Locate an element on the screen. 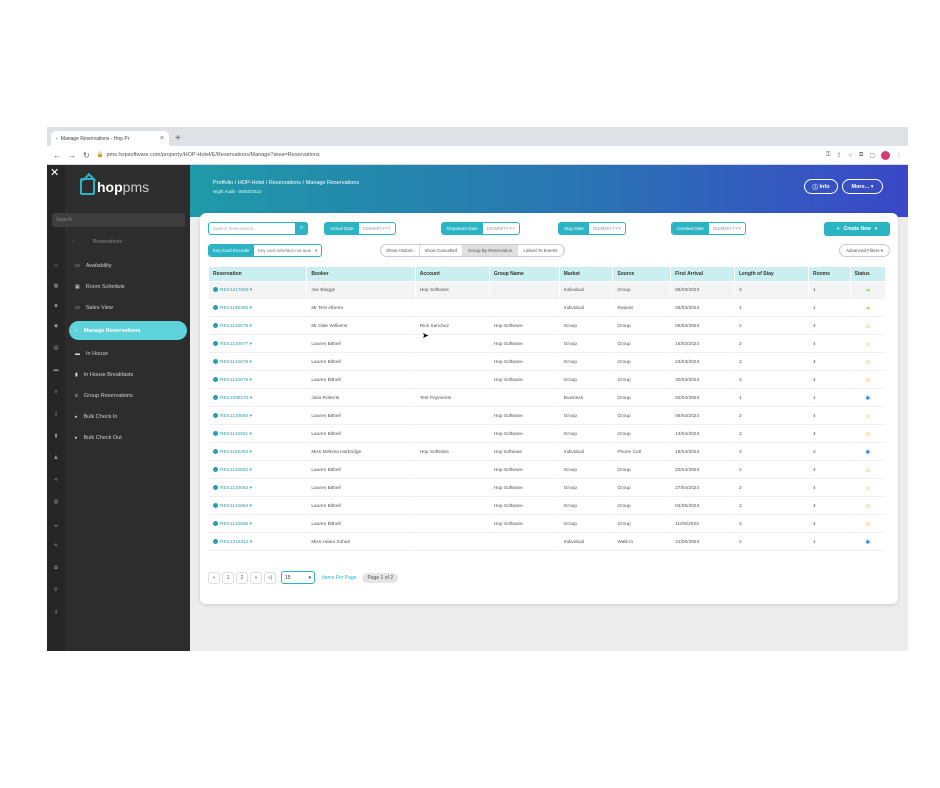  toggle-linked-to-events: Linked To Events is located at coordinates (541, 250).